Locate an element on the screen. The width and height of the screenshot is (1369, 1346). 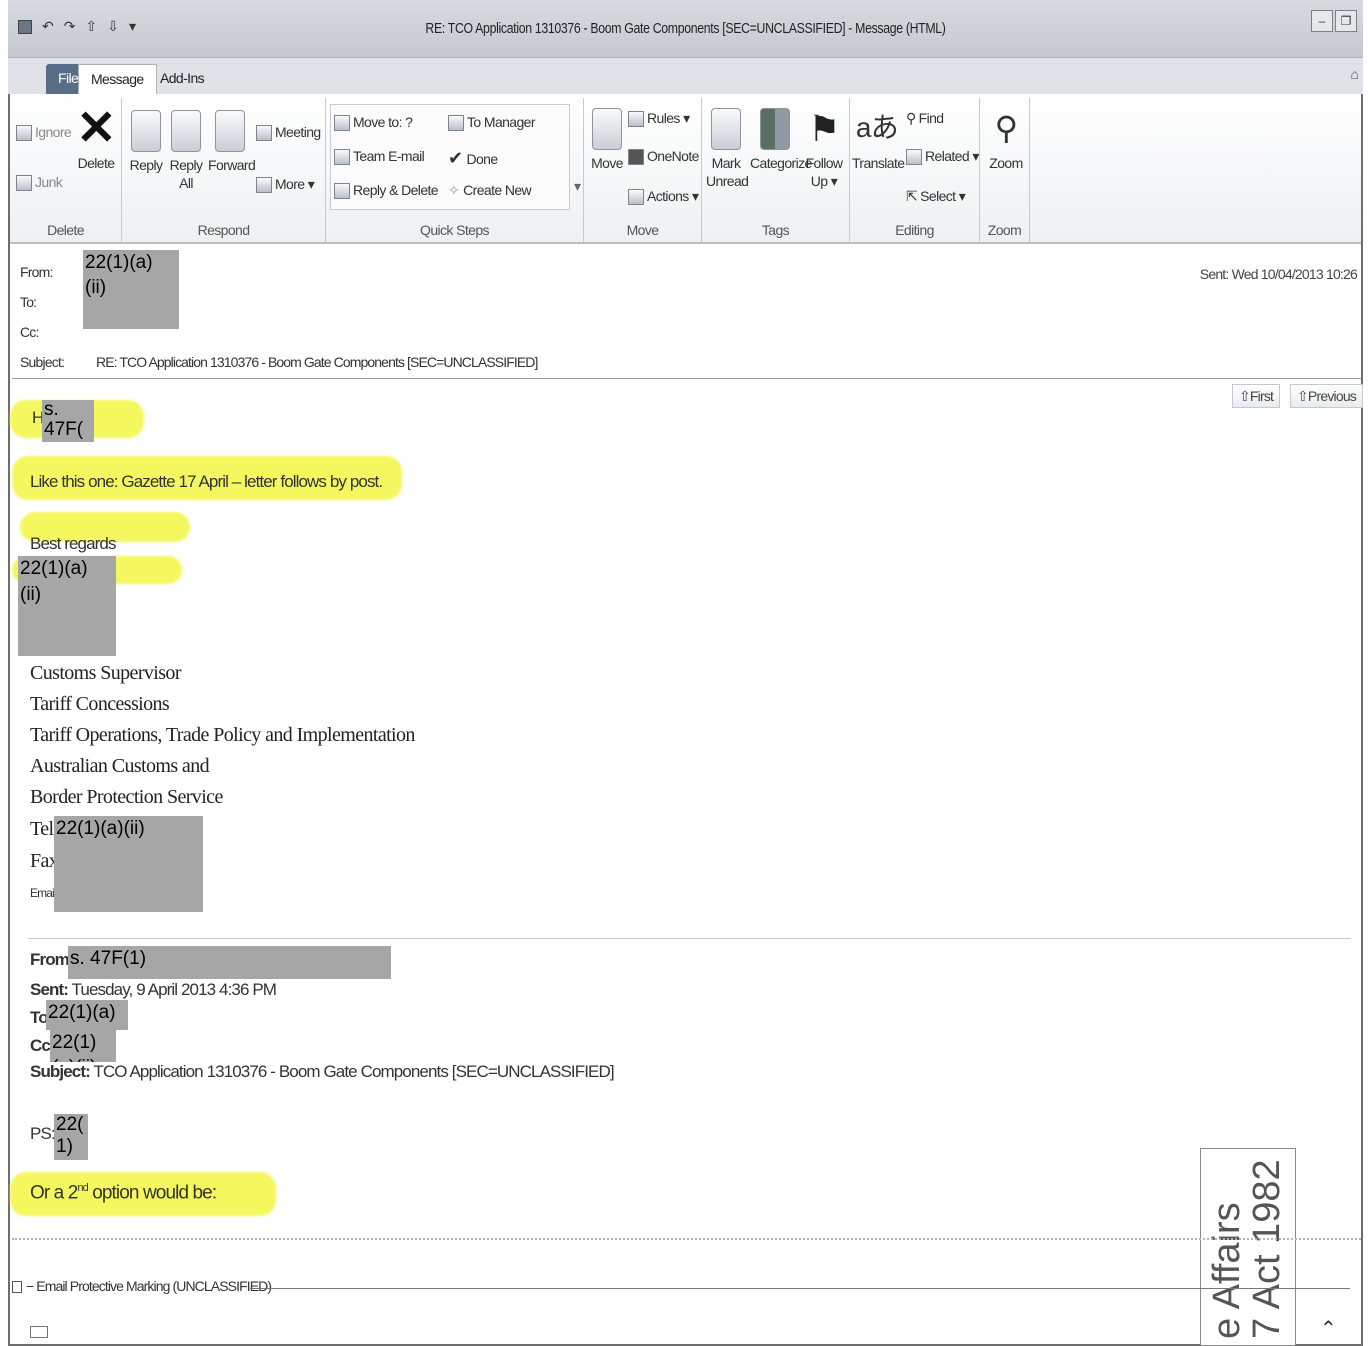
cc-label: Cc: is located at coordinates (29, 332).